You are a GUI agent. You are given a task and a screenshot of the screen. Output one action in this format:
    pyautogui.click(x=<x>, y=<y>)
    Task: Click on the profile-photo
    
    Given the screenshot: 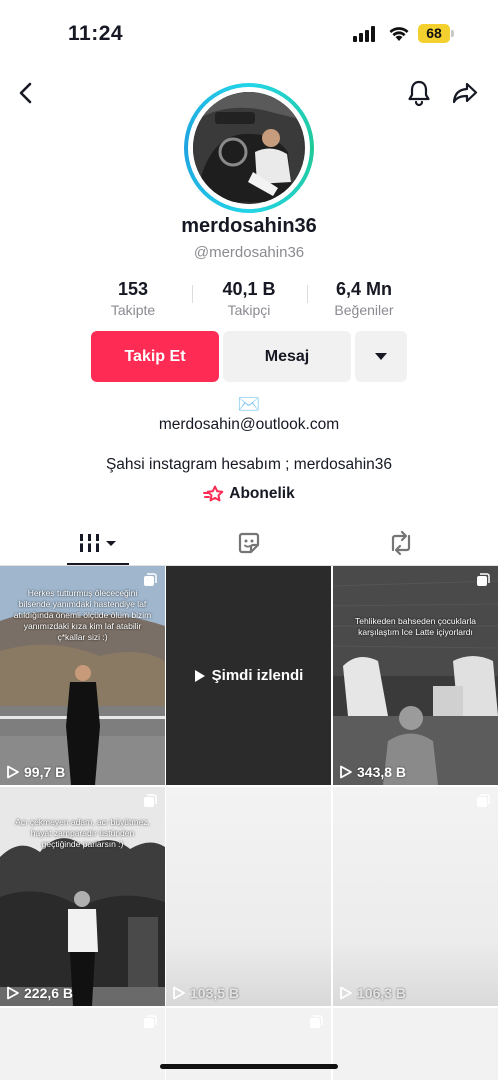 What is the action you would take?
    pyautogui.click(x=249, y=148)
    